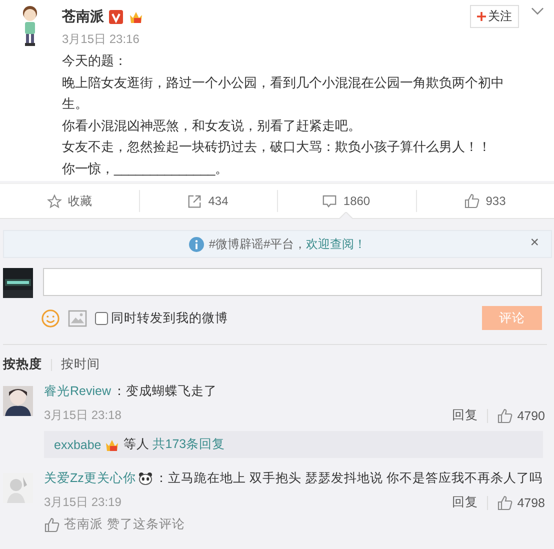  What do you see at coordinates (292, 282) in the screenshot?
I see `comment-input` at bounding box center [292, 282].